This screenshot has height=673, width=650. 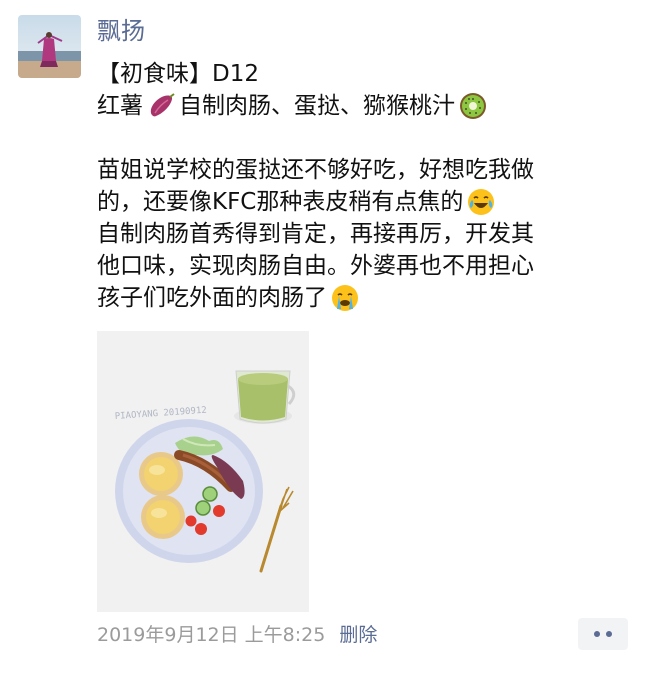 I want to click on post-text-segment: 孩子们吃外面的肉肠了, so click(x=212, y=298).